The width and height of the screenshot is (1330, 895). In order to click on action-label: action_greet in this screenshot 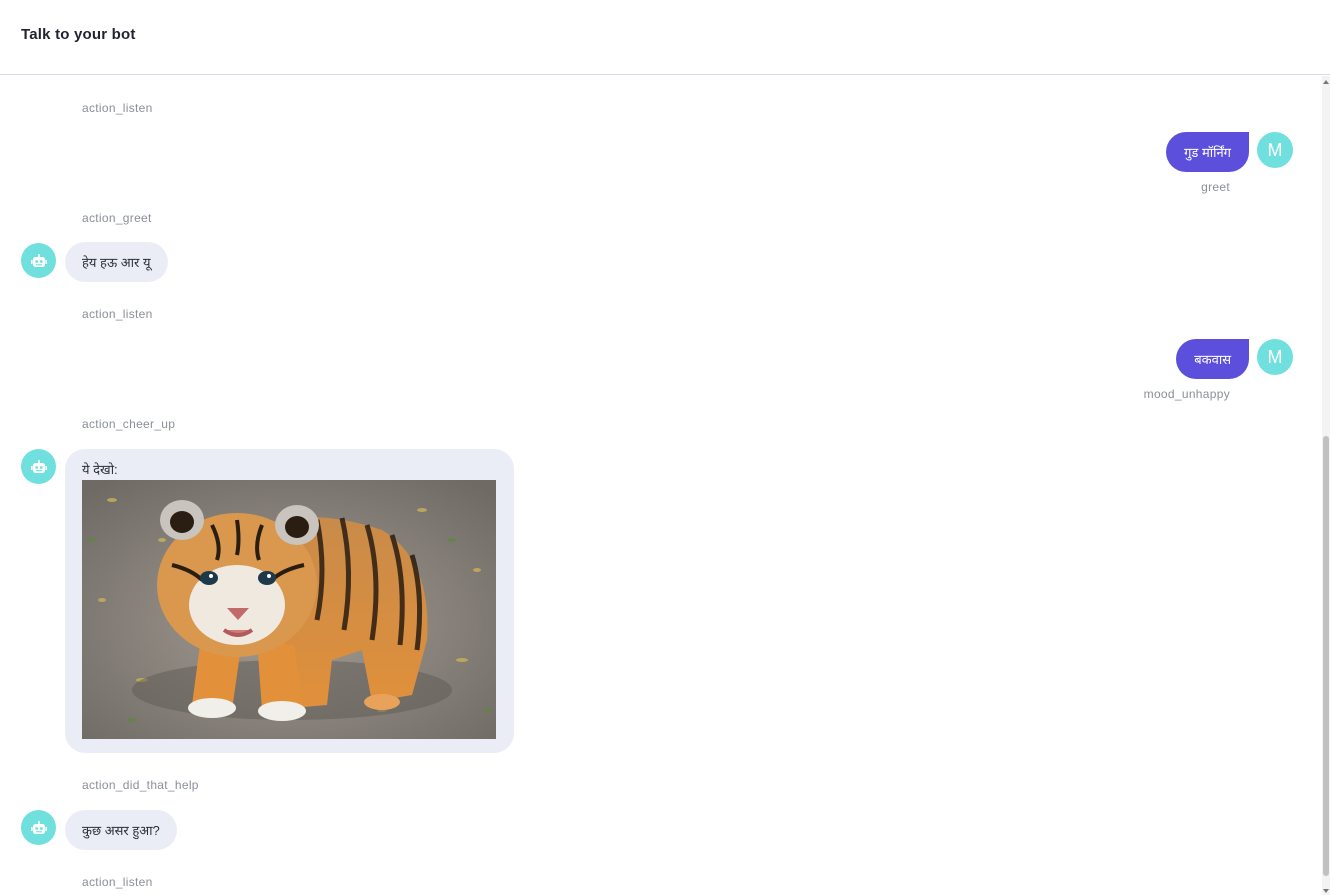, I will do `click(117, 218)`.